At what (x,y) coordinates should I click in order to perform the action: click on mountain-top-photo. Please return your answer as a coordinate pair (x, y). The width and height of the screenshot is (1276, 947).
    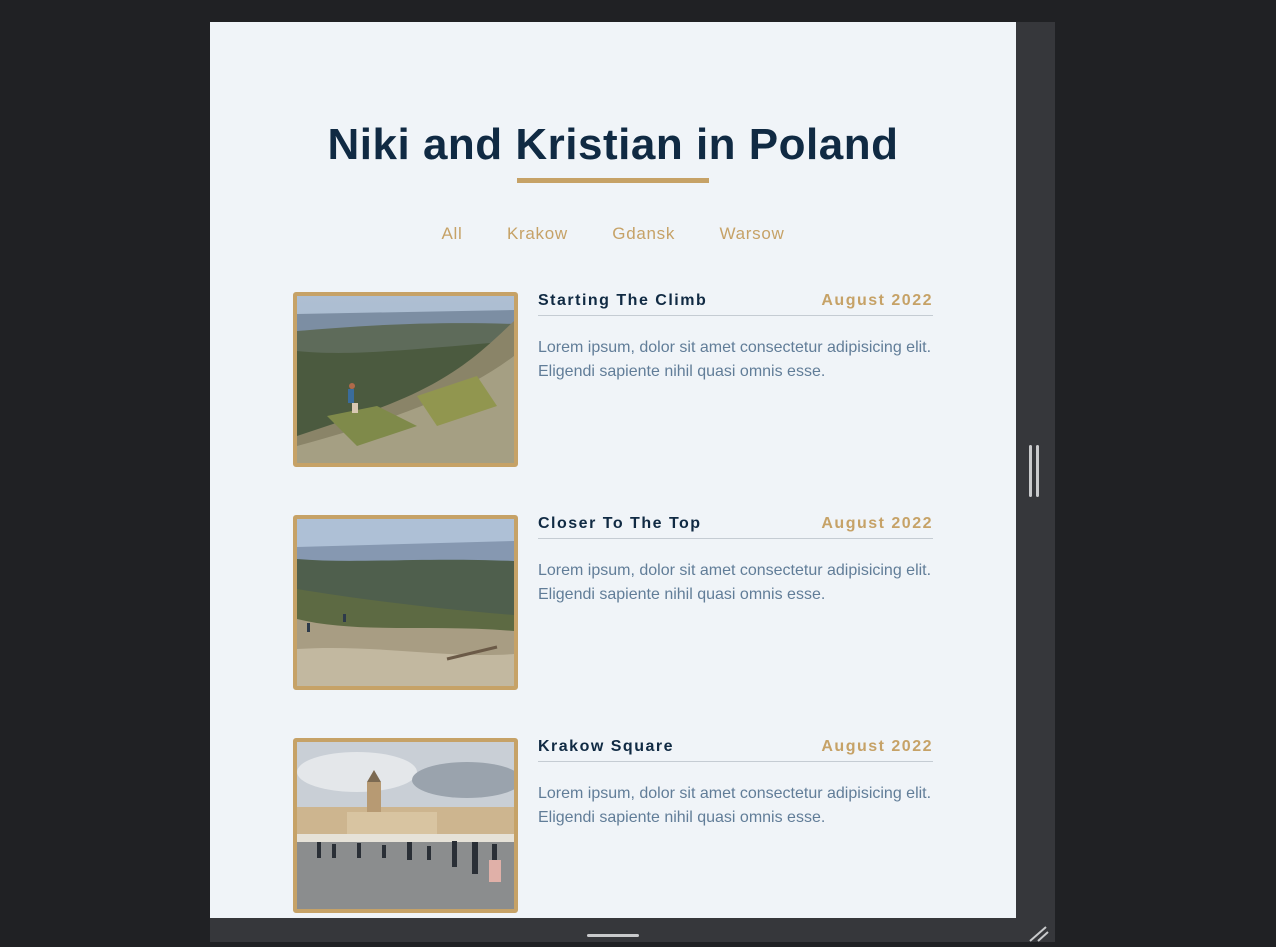
    Looking at the image, I should click on (405, 602).